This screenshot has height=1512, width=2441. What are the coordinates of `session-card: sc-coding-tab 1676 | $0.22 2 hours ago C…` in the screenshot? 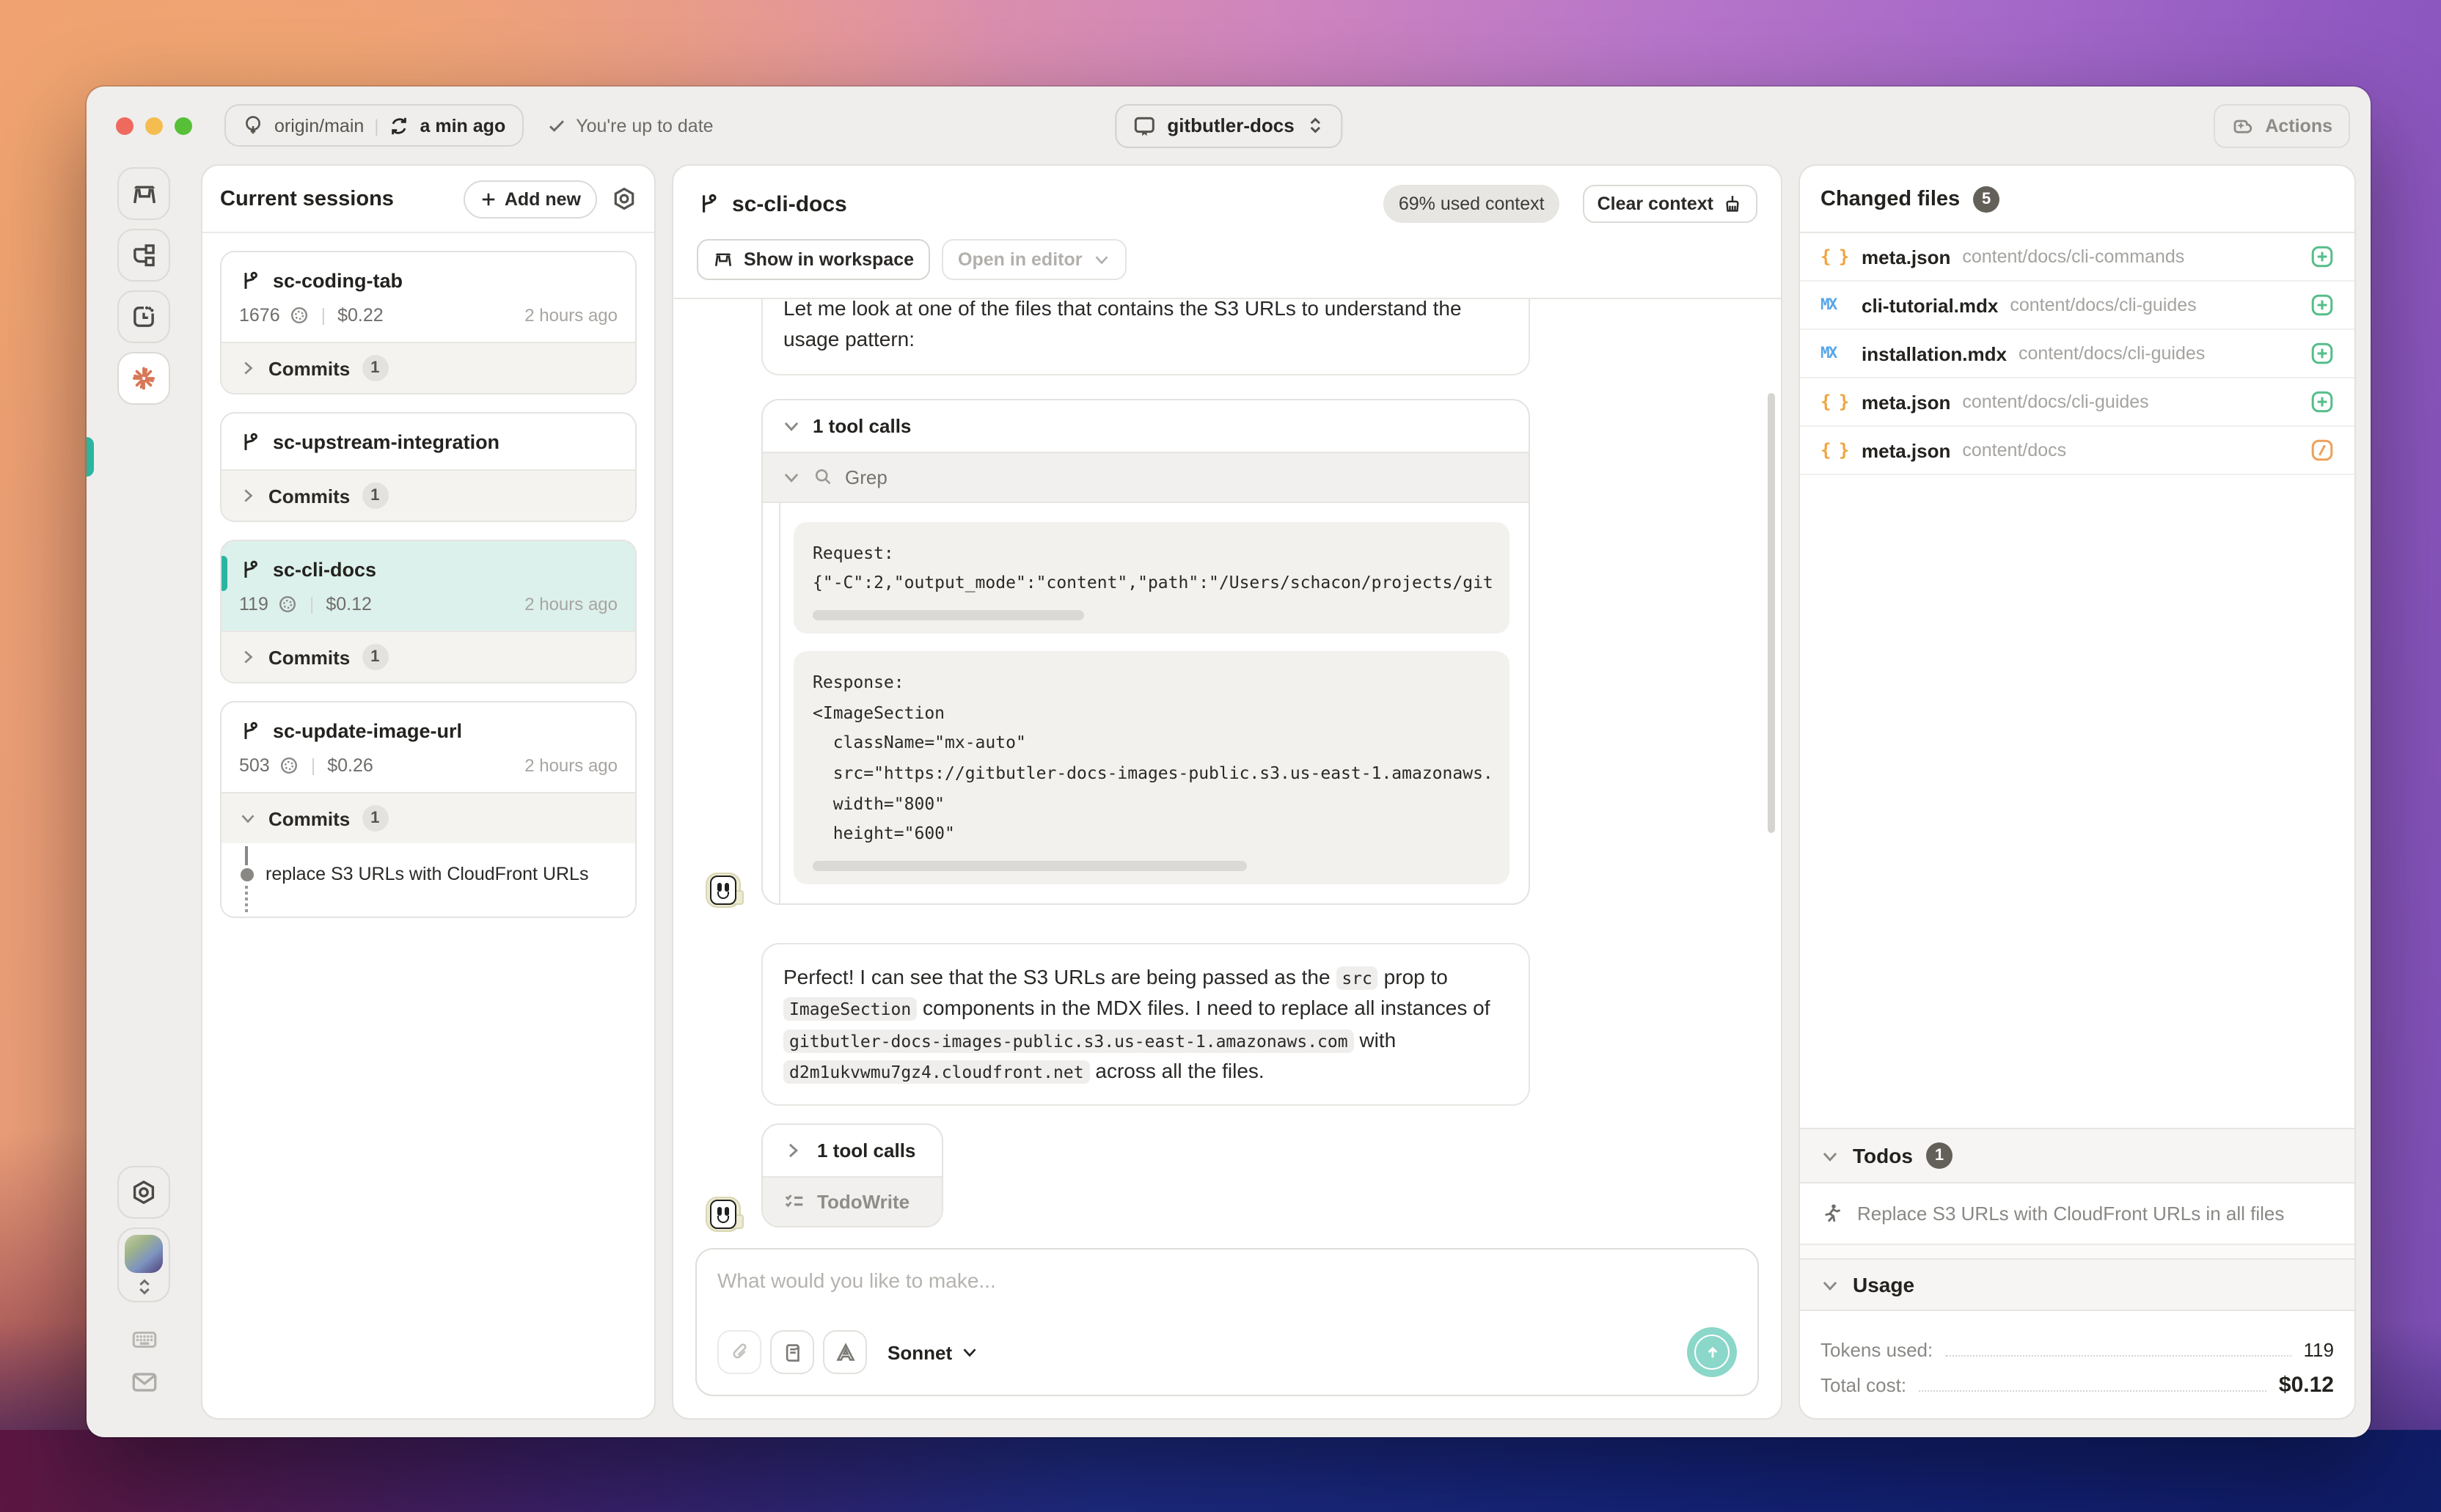 It's located at (428, 323).